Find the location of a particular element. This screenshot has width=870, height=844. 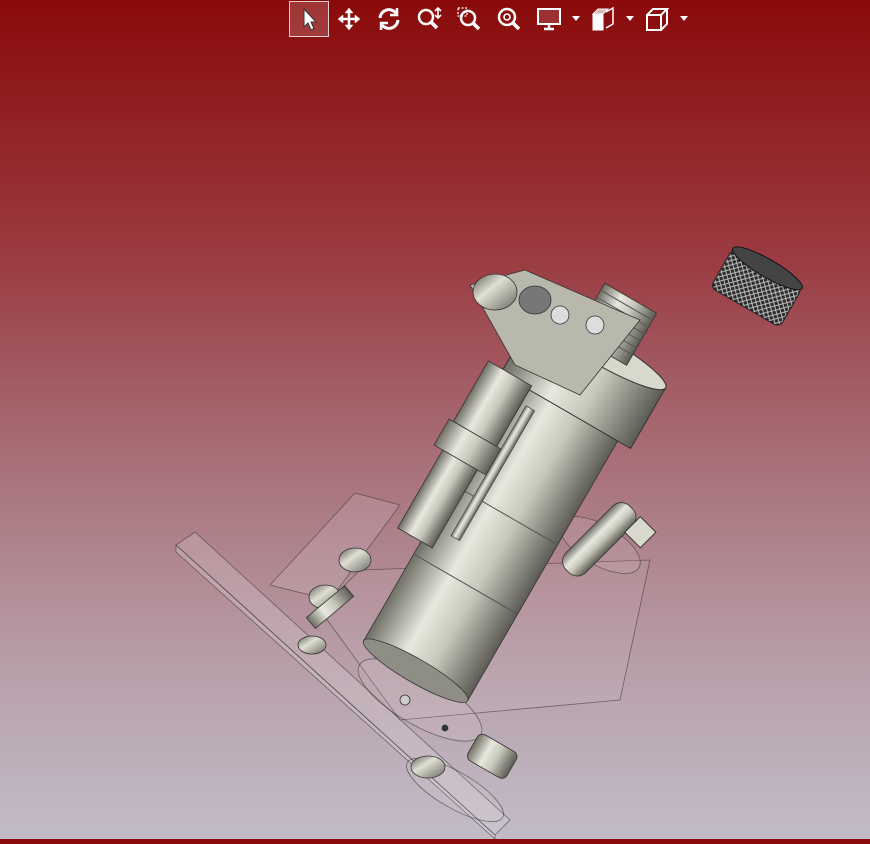

cube-view-icon is located at coordinates (658, 19).